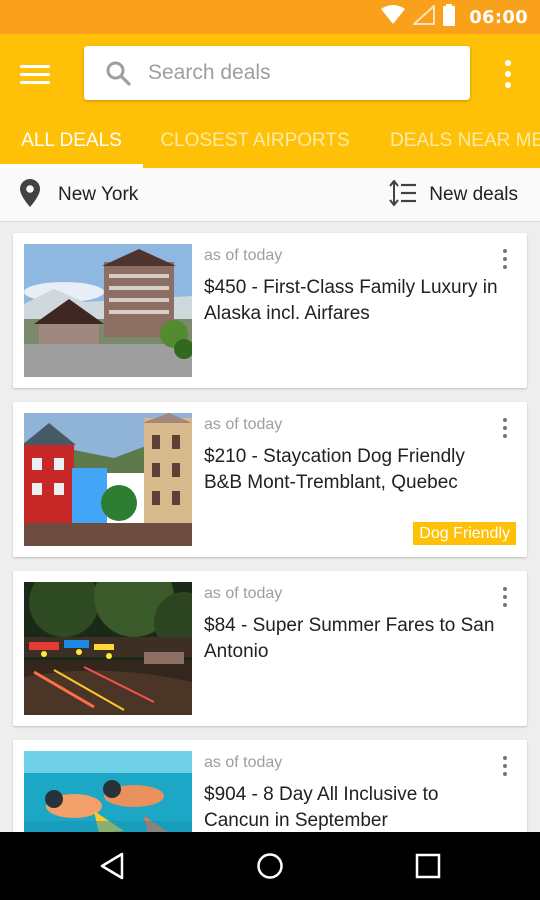  I want to click on app-bar: ALL DEALS CLOSEST AIRPORTS DEALS NEAR ME, so click(270, 101).